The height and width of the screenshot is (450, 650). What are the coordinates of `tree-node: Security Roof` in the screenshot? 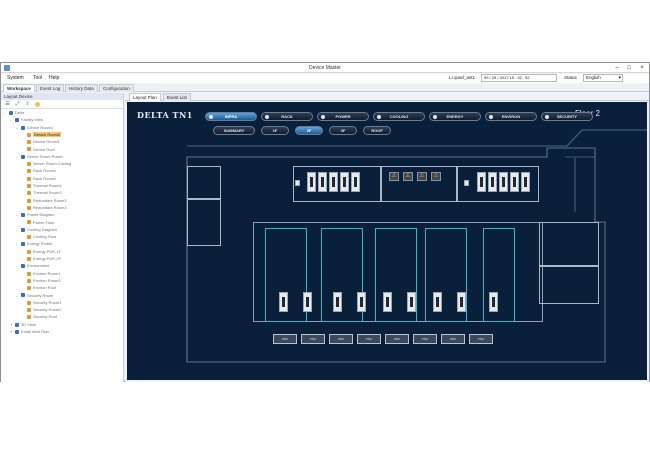 It's located at (39, 317).